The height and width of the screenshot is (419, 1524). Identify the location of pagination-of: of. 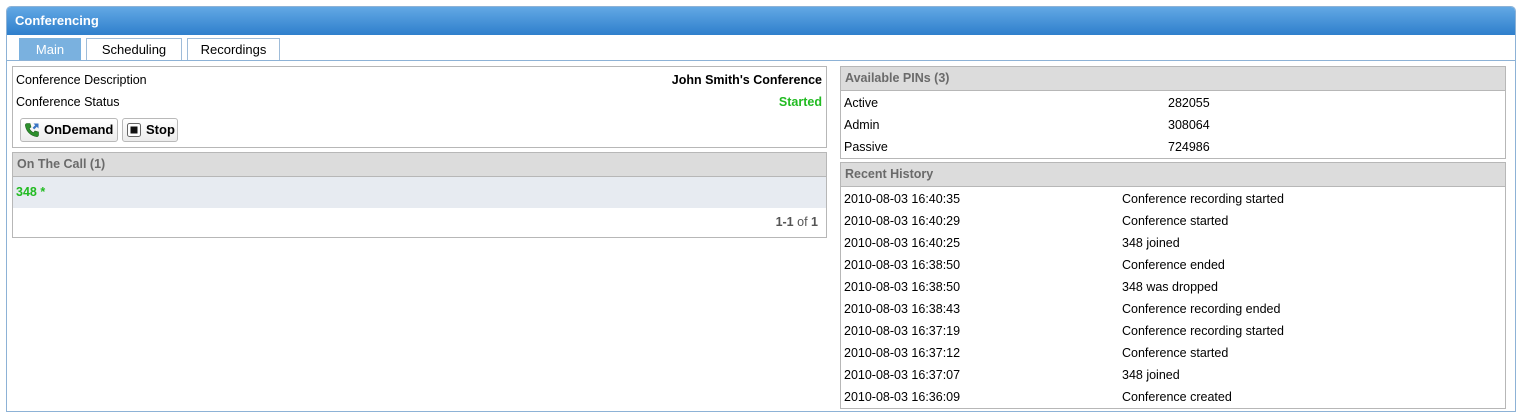
(802, 222).